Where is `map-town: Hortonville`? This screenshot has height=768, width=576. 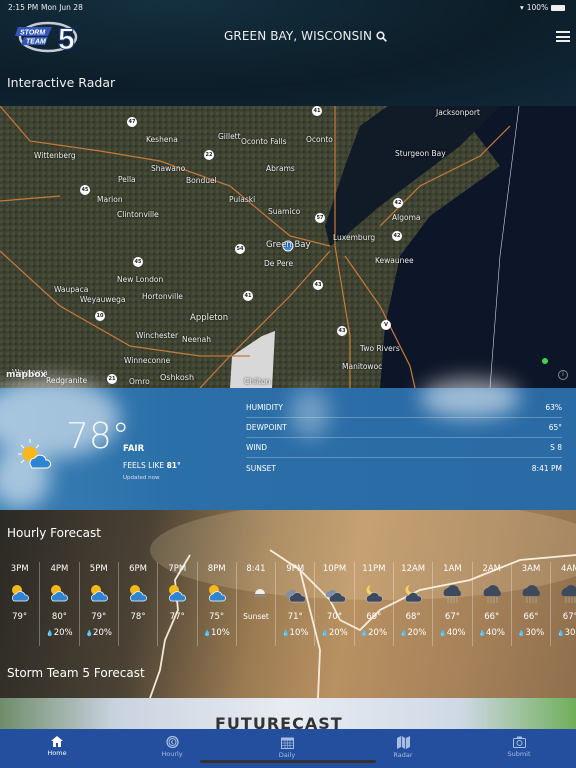
map-town: Hortonville is located at coordinates (162, 296).